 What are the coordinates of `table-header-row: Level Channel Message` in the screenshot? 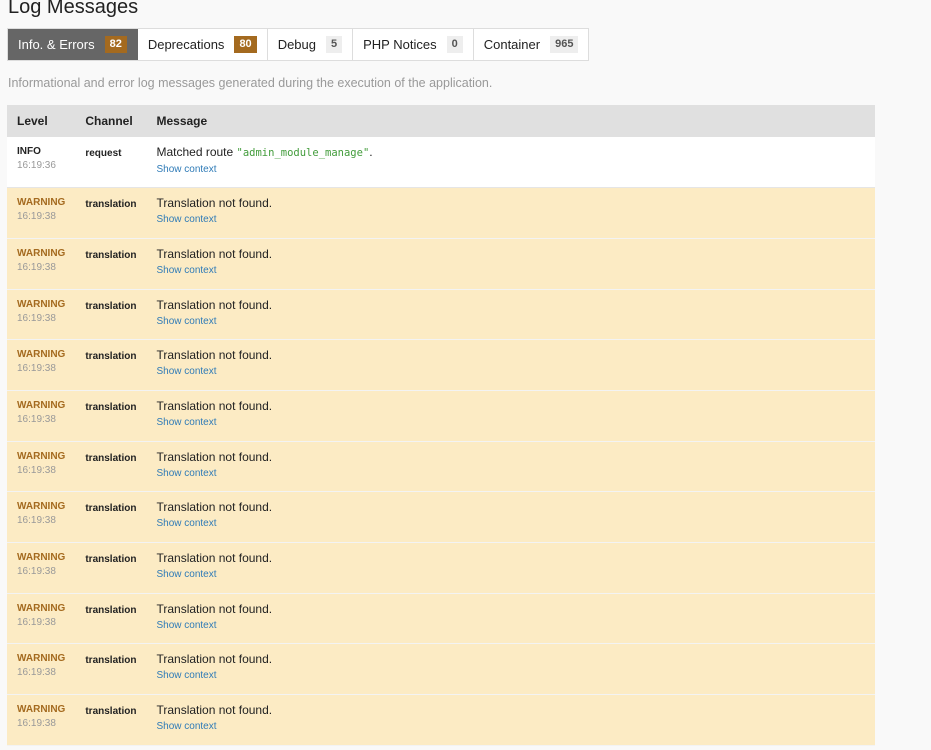 It's located at (441, 121).